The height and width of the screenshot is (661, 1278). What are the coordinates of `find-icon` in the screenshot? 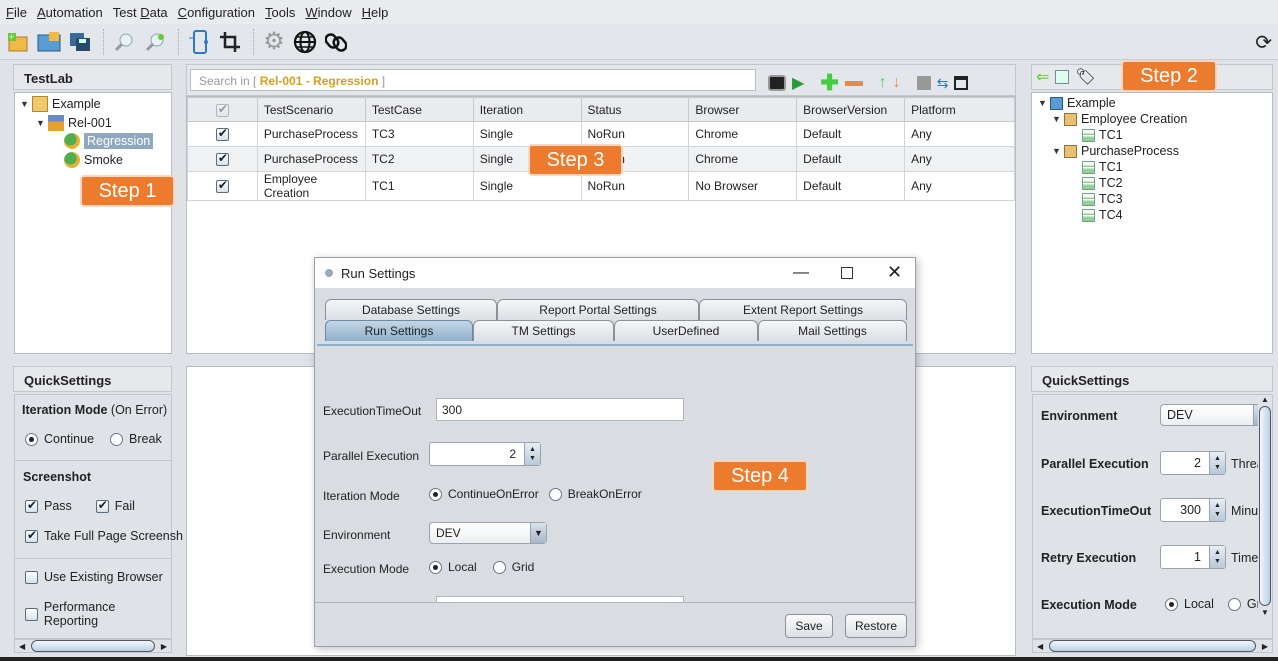 It's located at (124, 42).